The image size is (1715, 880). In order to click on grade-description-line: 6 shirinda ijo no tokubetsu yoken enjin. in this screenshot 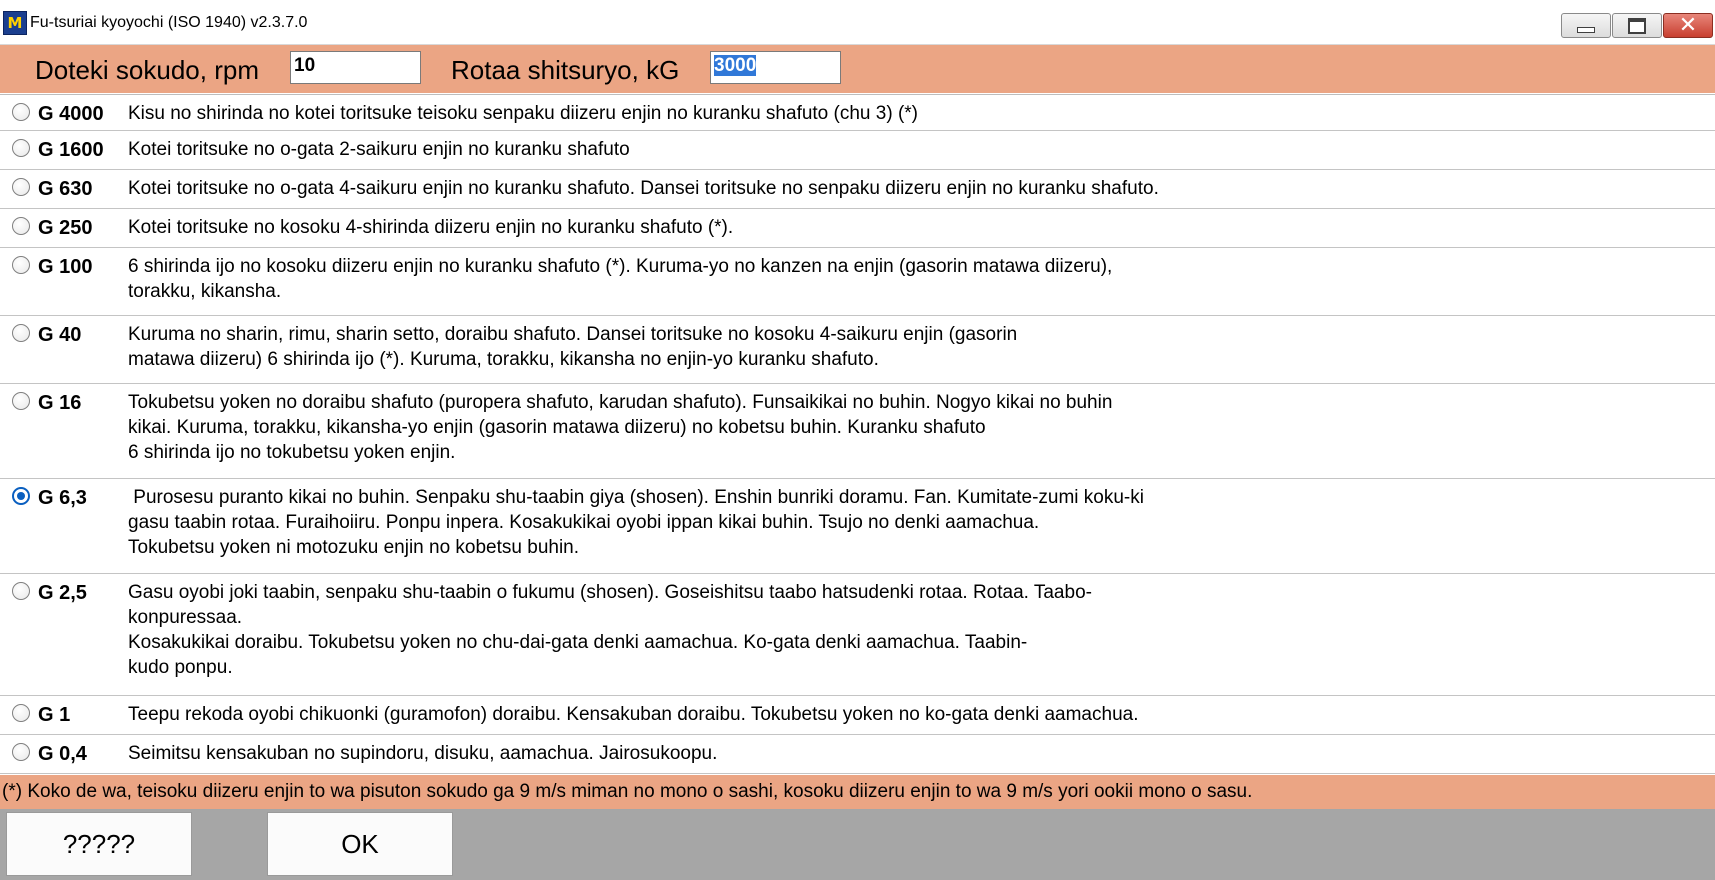, I will do `click(292, 452)`.